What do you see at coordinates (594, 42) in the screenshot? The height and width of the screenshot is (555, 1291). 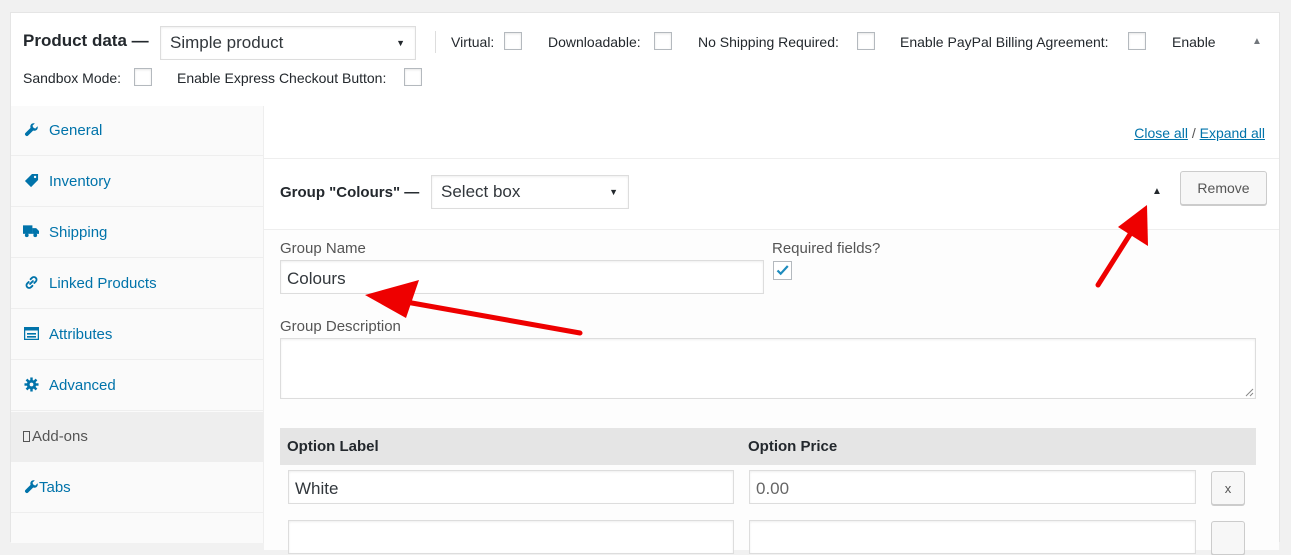 I see `downloadable-label: Downloadable:` at bounding box center [594, 42].